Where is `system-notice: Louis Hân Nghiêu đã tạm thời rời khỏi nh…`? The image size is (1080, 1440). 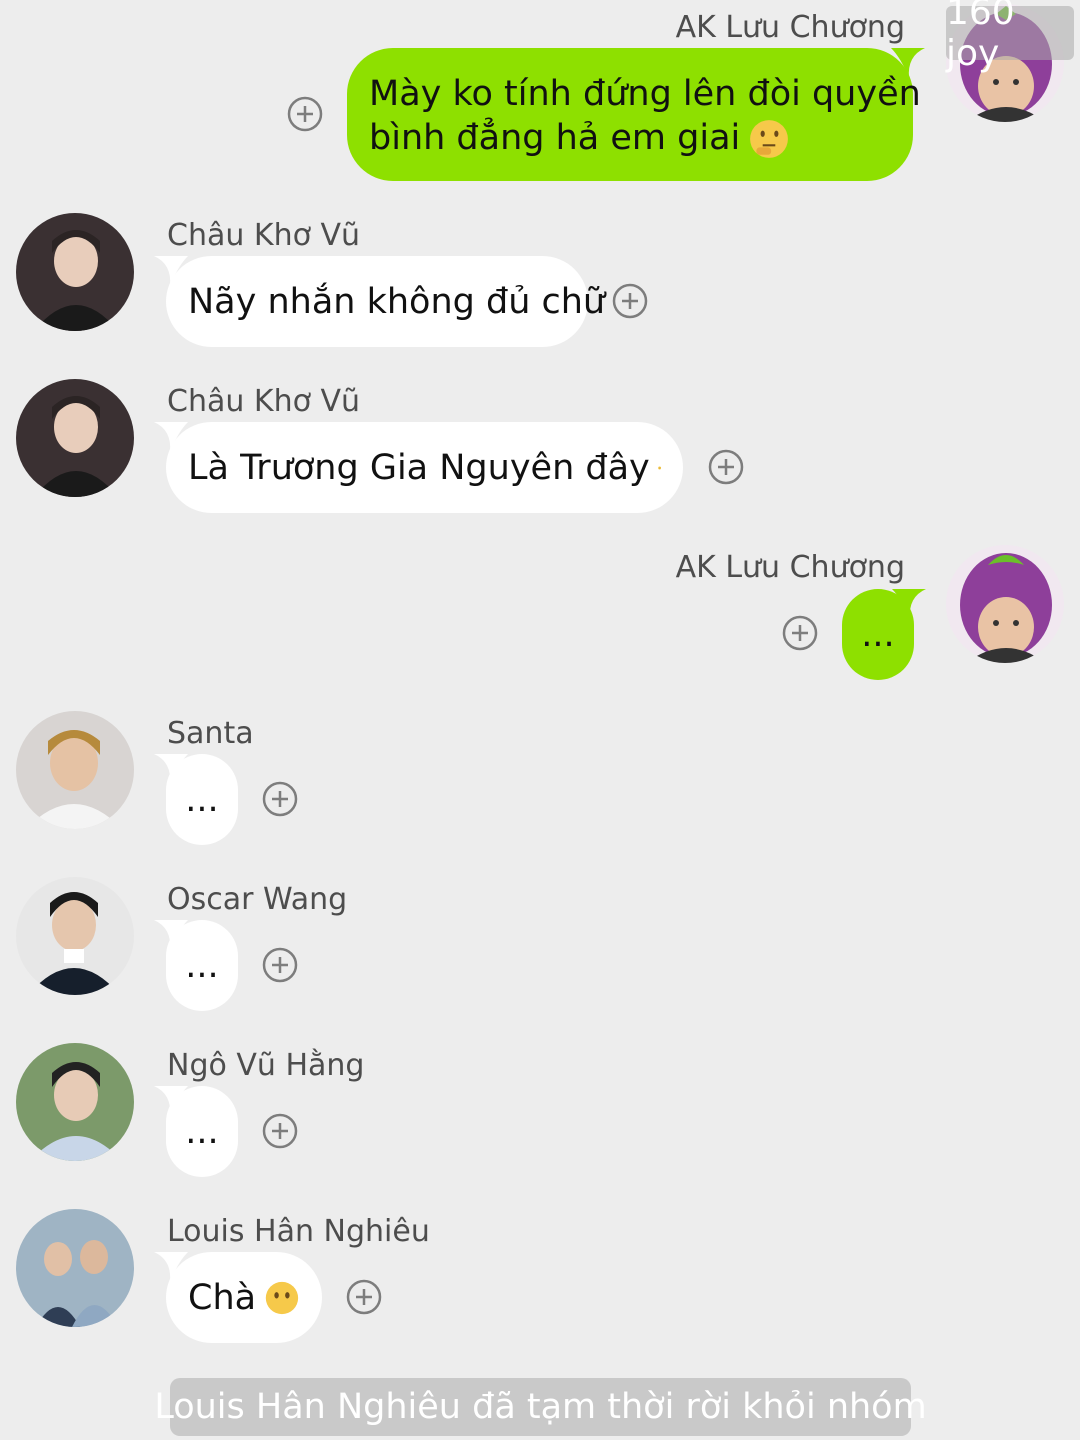 system-notice: Louis Hân Nghiêu đã tạm thời rời khỏi nh… is located at coordinates (540, 1407).